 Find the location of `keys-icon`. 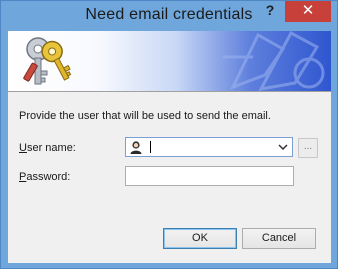

keys-icon is located at coordinates (47, 61).